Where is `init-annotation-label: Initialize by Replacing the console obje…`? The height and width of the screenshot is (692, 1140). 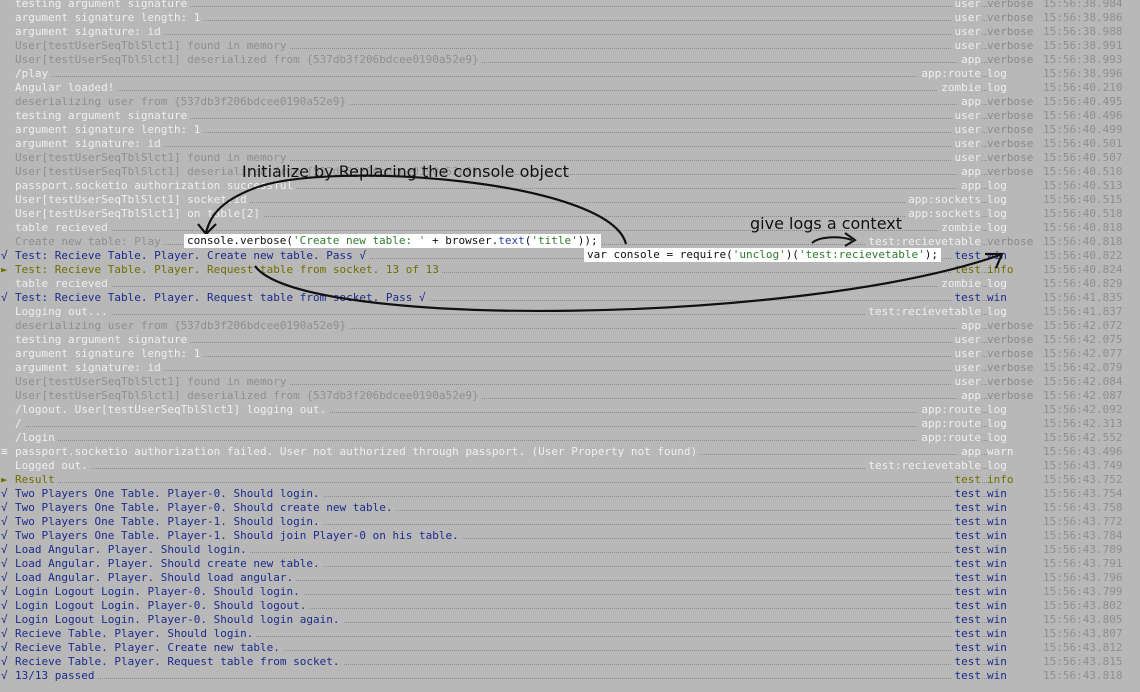
init-annotation-label: Initialize by Replacing the console obje… is located at coordinates (405, 171).